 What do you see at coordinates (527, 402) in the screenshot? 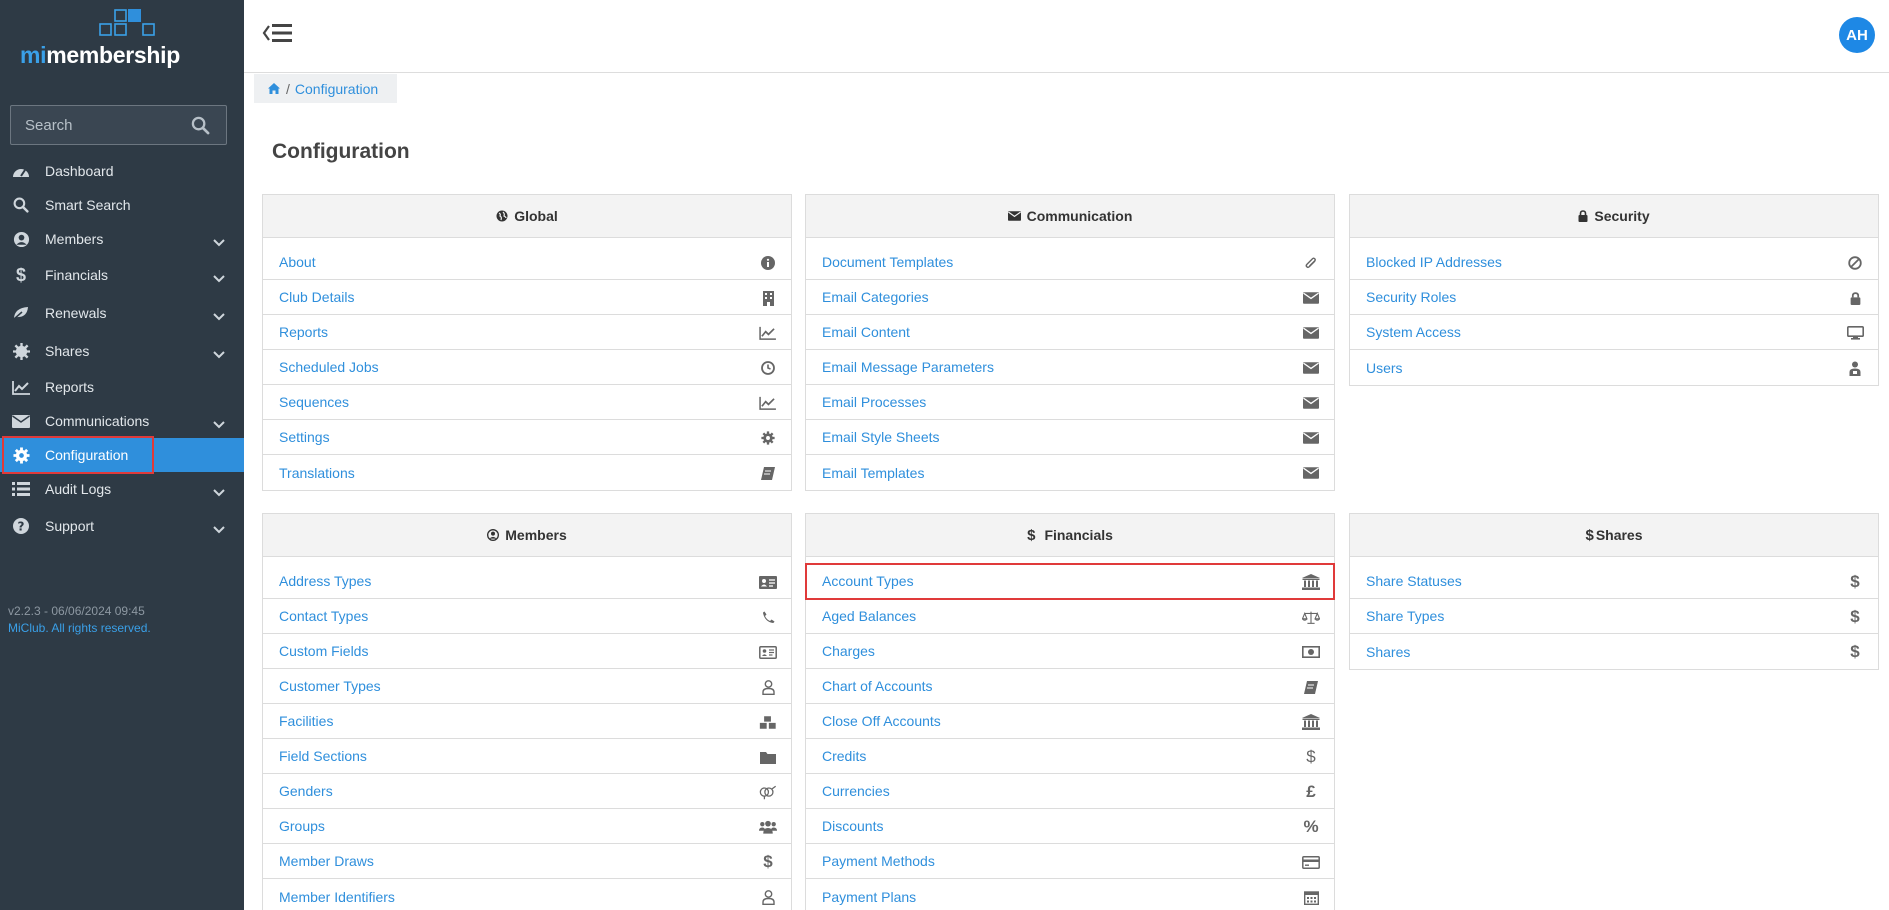
I see `config-link-sequences: Sequences` at bounding box center [527, 402].